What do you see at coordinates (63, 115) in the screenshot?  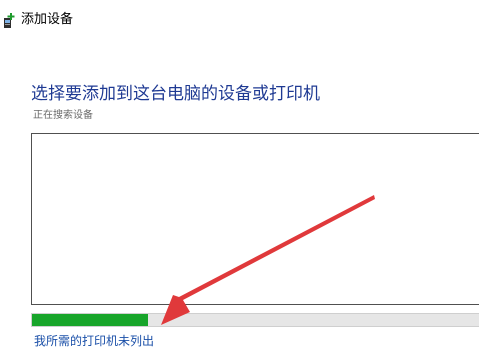 I see `search-status-text: 正在搜索设备` at bounding box center [63, 115].